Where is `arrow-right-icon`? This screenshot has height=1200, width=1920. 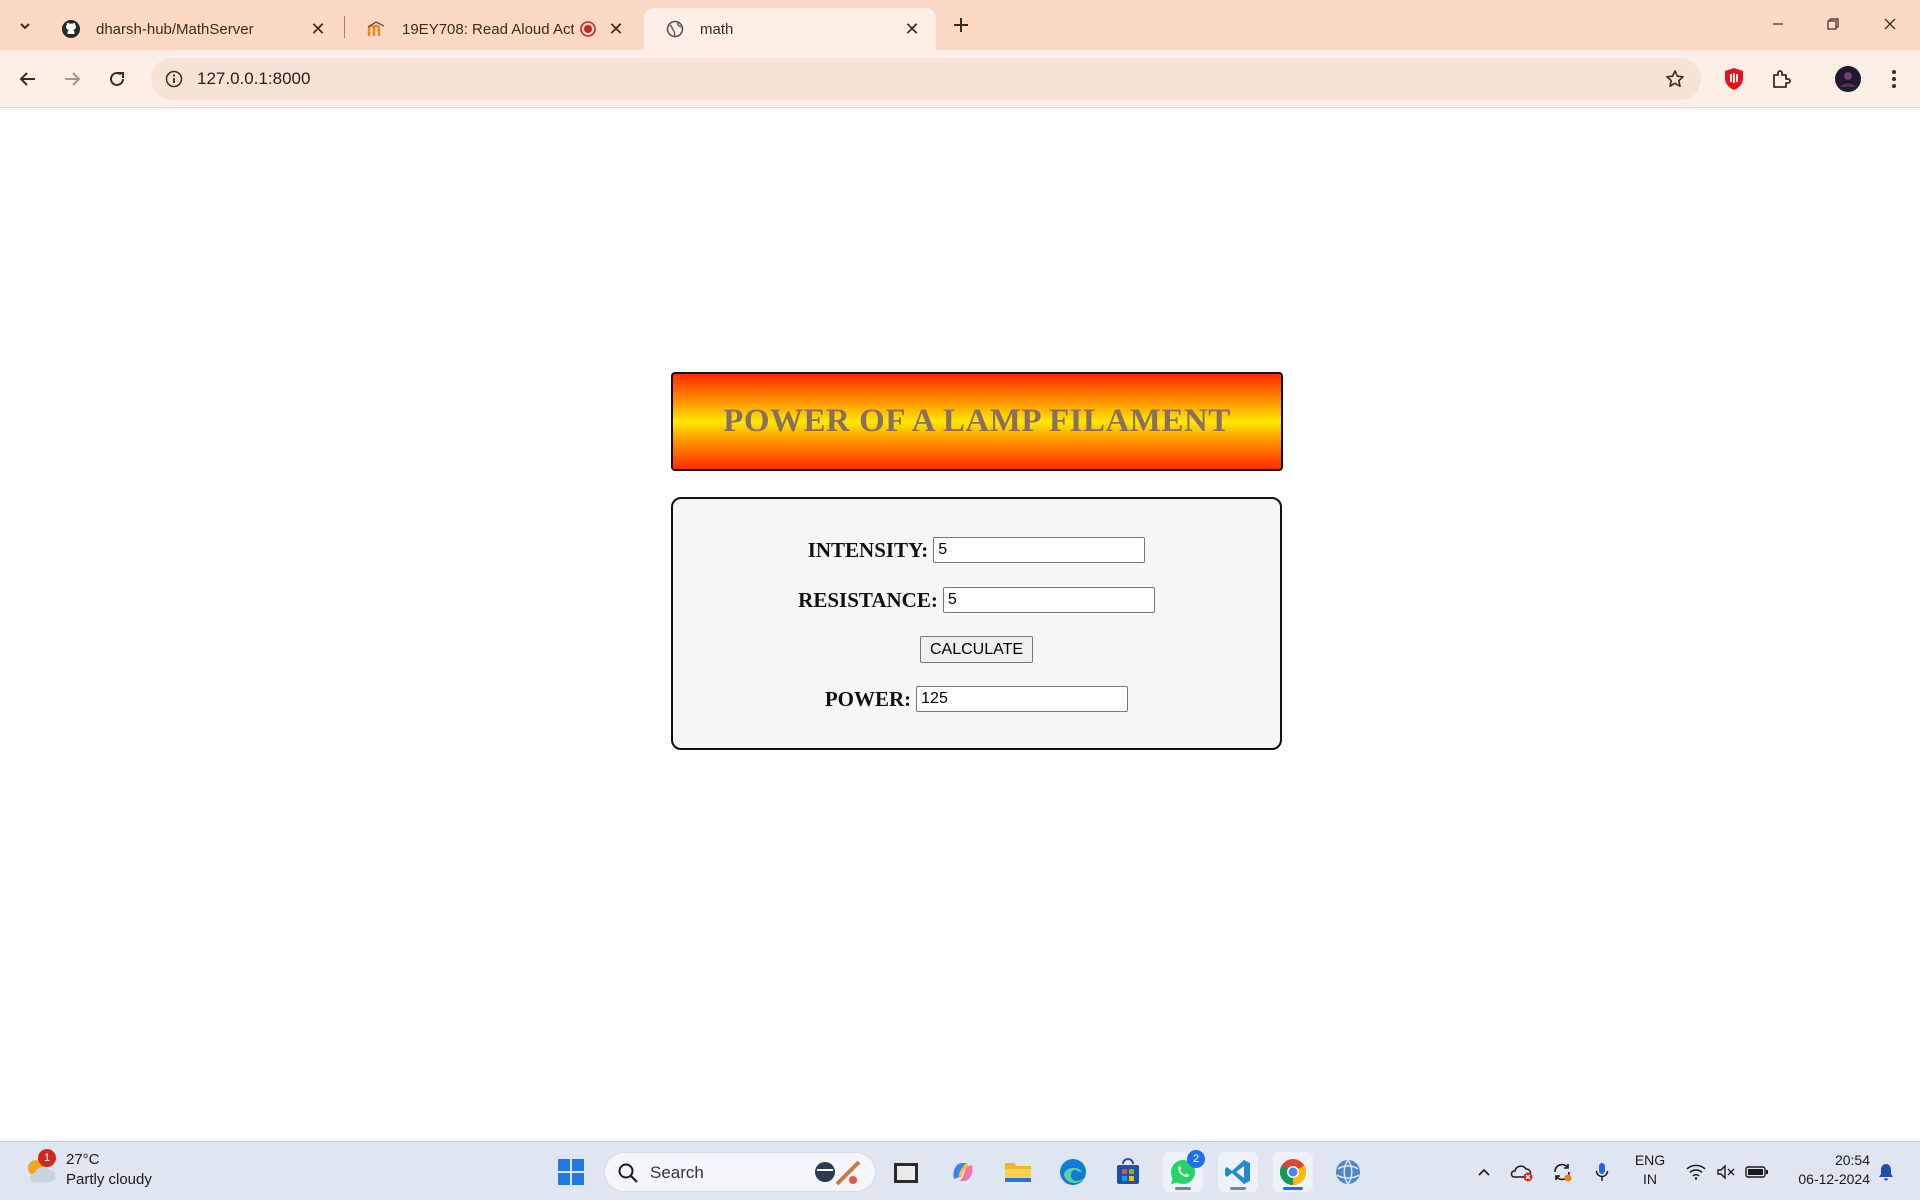 arrow-right-icon is located at coordinates (73, 79).